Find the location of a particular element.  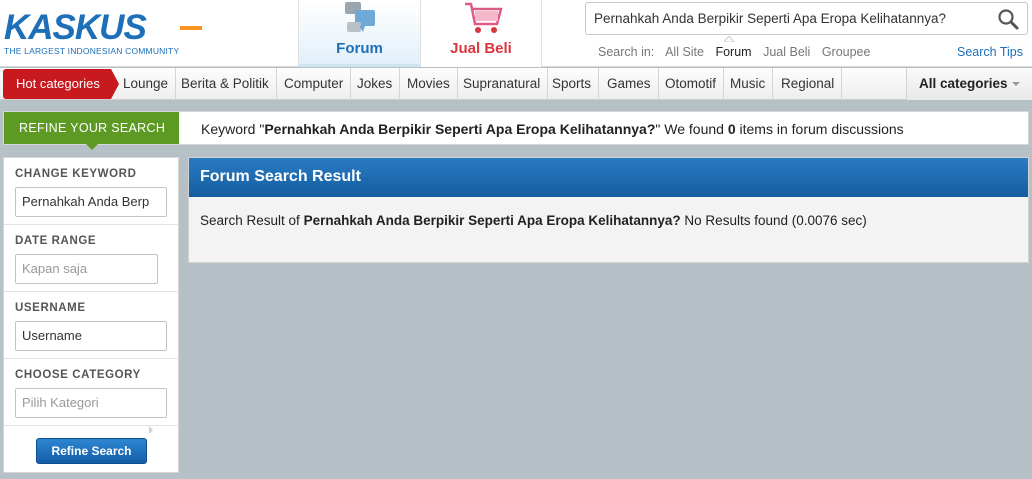

nav-item-computer: Computer is located at coordinates (314, 84).